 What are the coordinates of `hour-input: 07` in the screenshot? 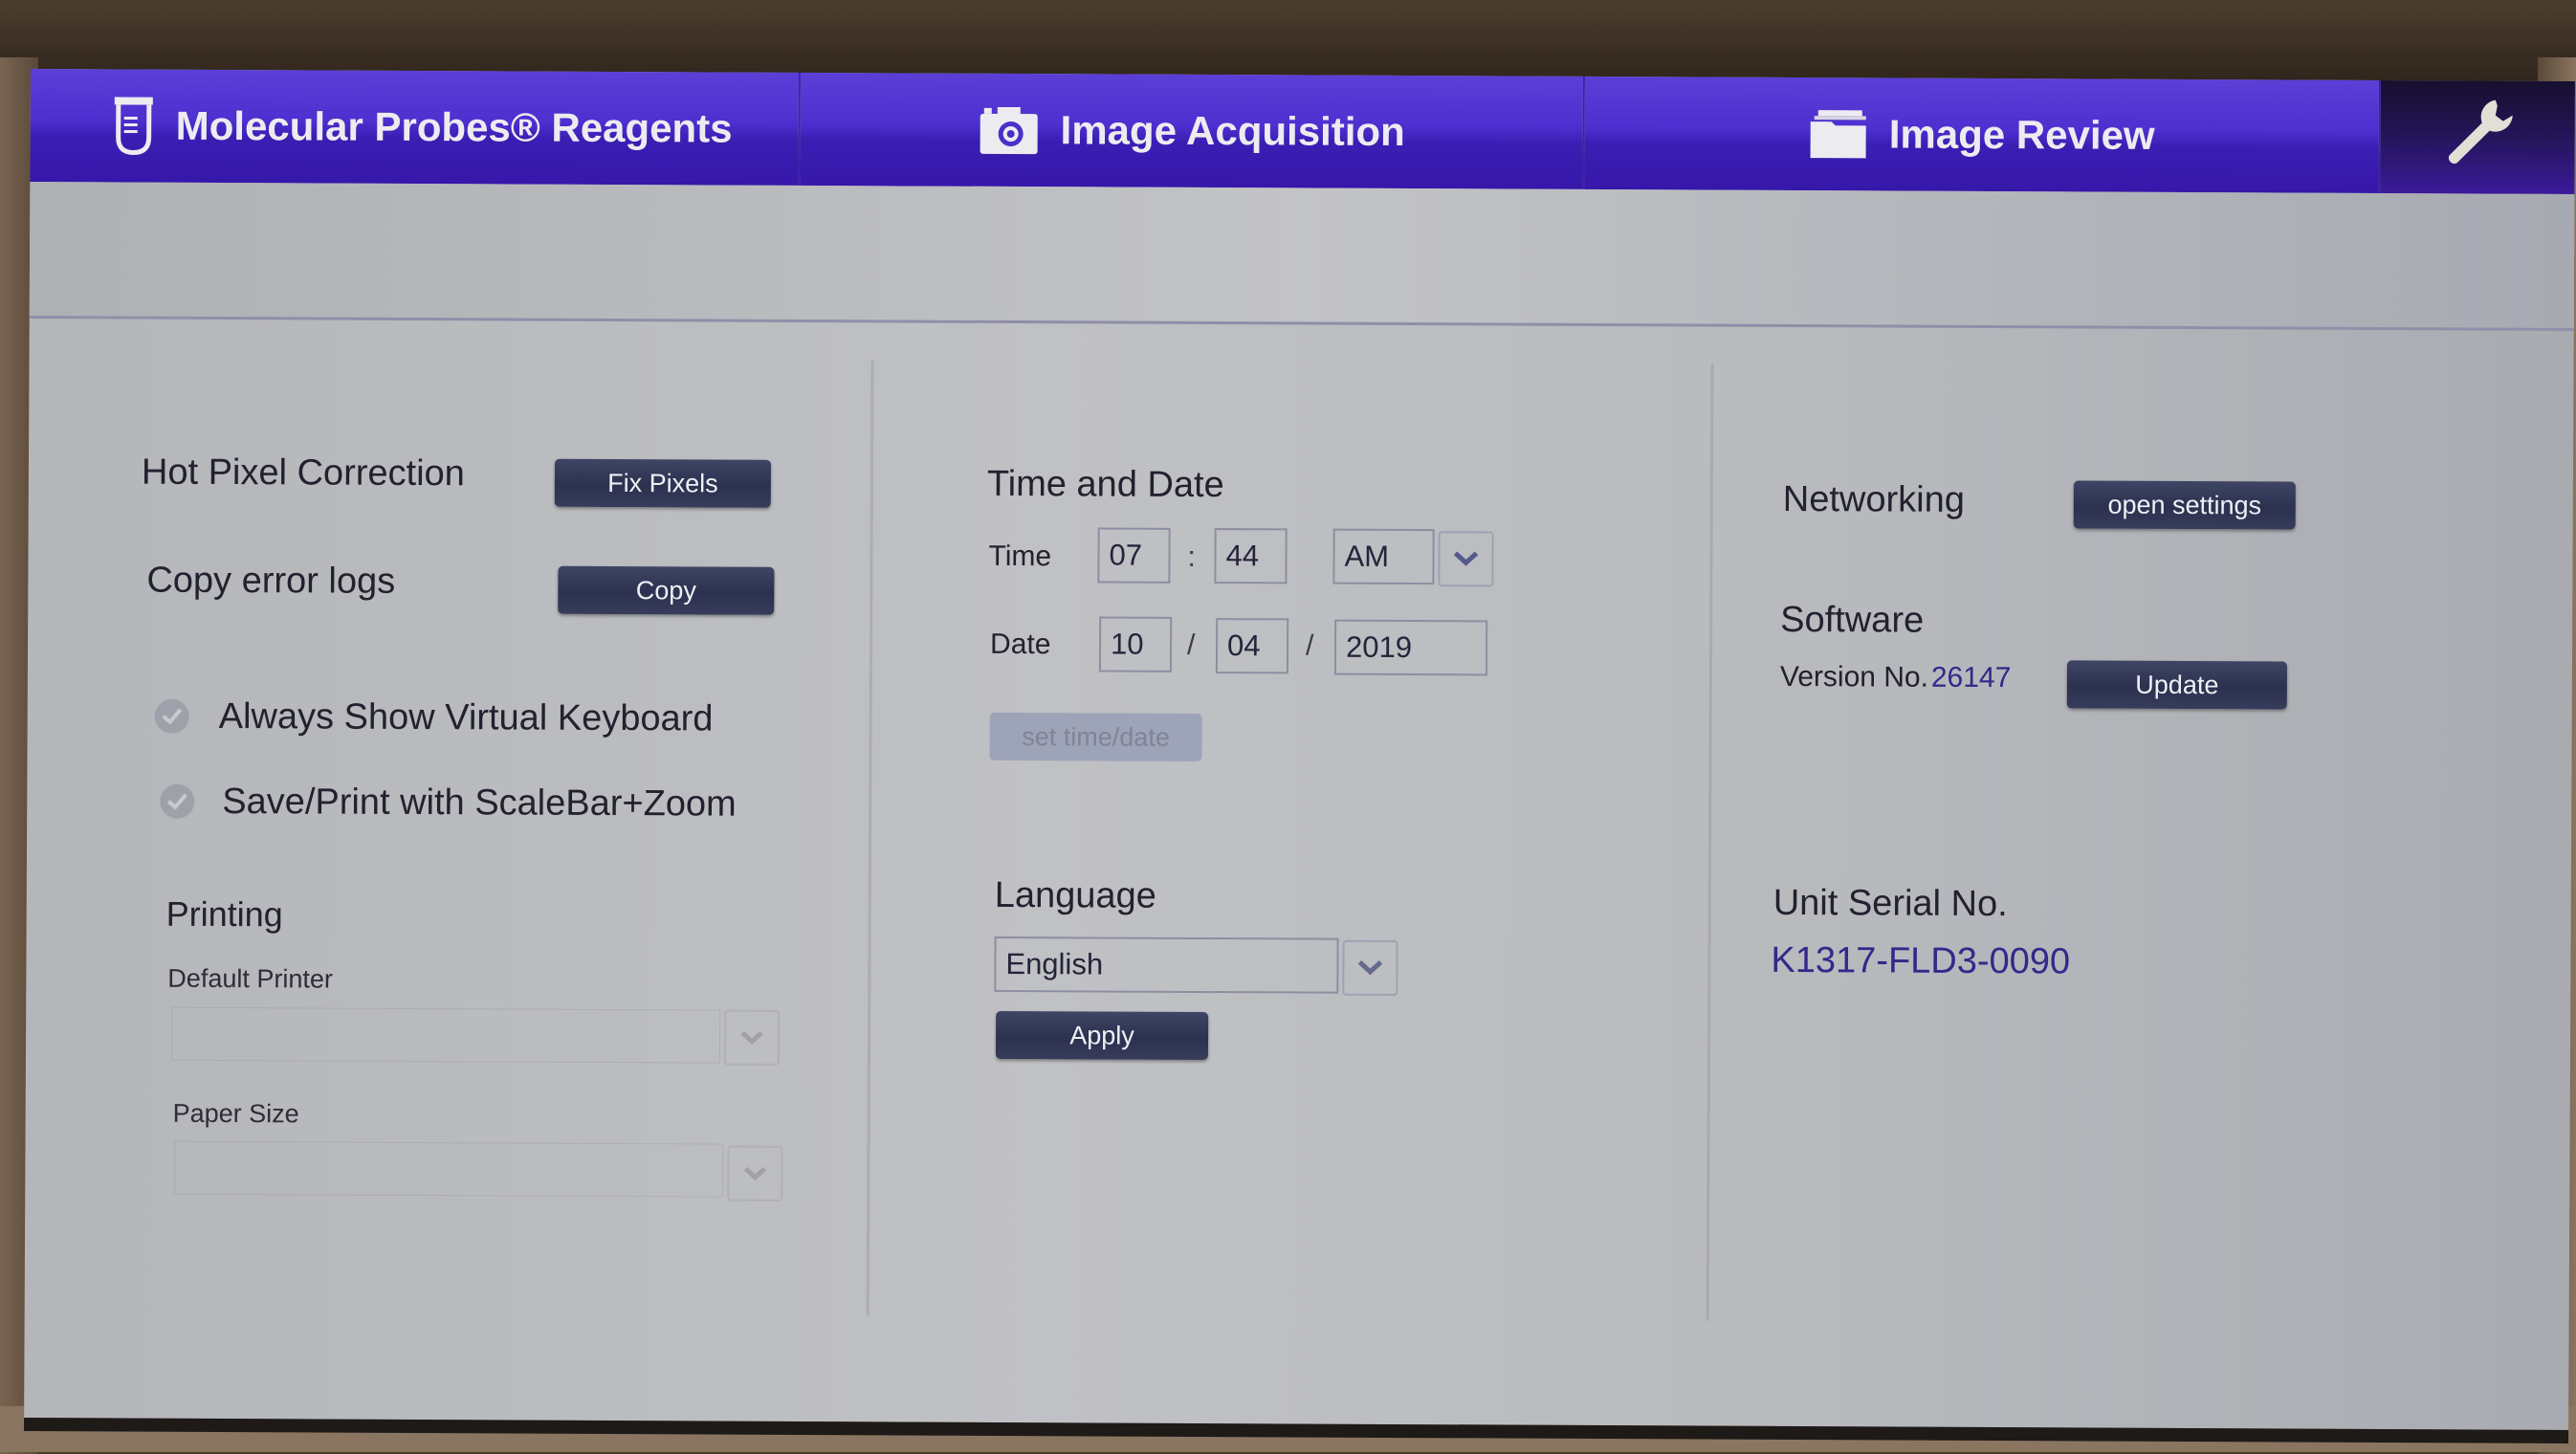 It's located at (1133, 555).